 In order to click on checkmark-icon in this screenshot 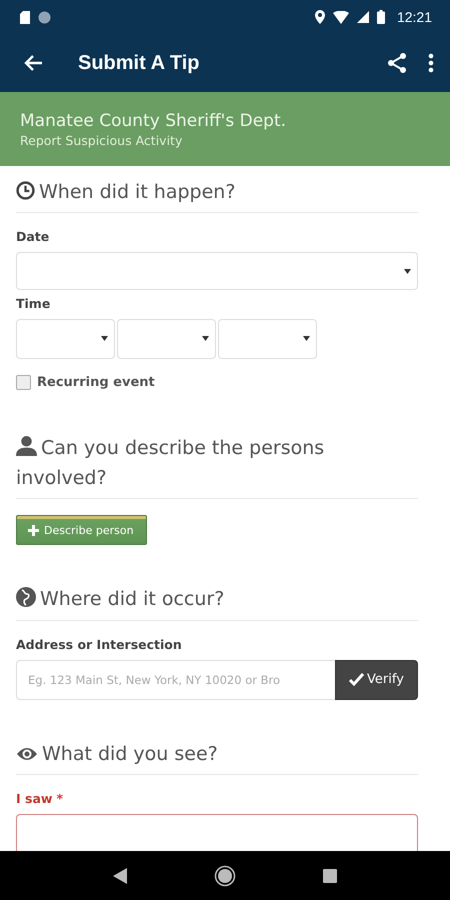, I will do `click(356, 679)`.